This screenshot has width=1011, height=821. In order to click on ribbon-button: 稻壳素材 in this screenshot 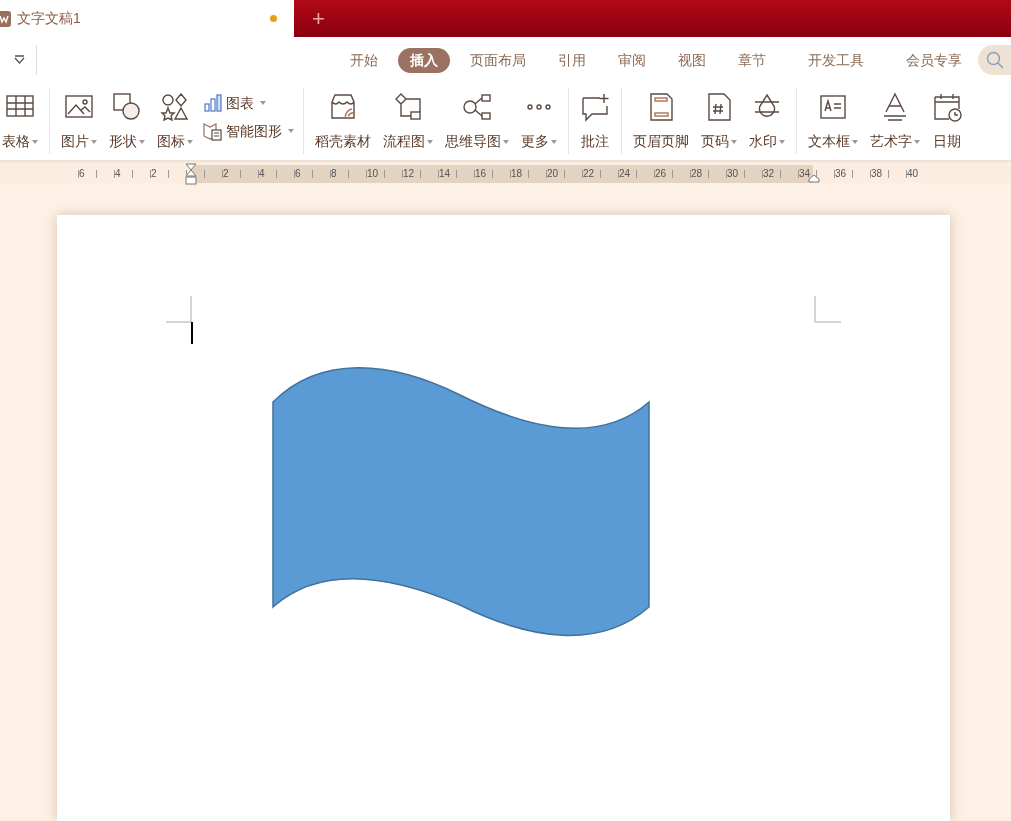, I will do `click(343, 121)`.